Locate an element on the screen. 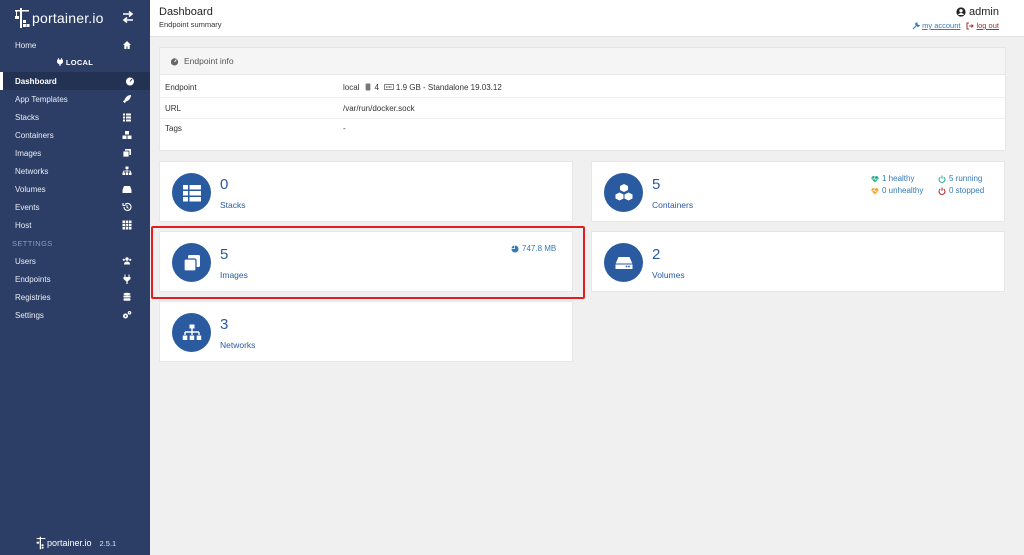 The image size is (1024, 555). stacks-count: 0 is located at coordinates (224, 184).